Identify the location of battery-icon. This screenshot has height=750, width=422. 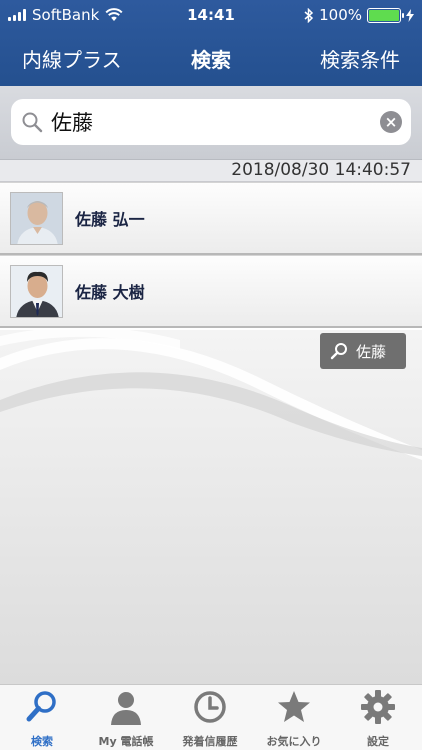
(385, 15).